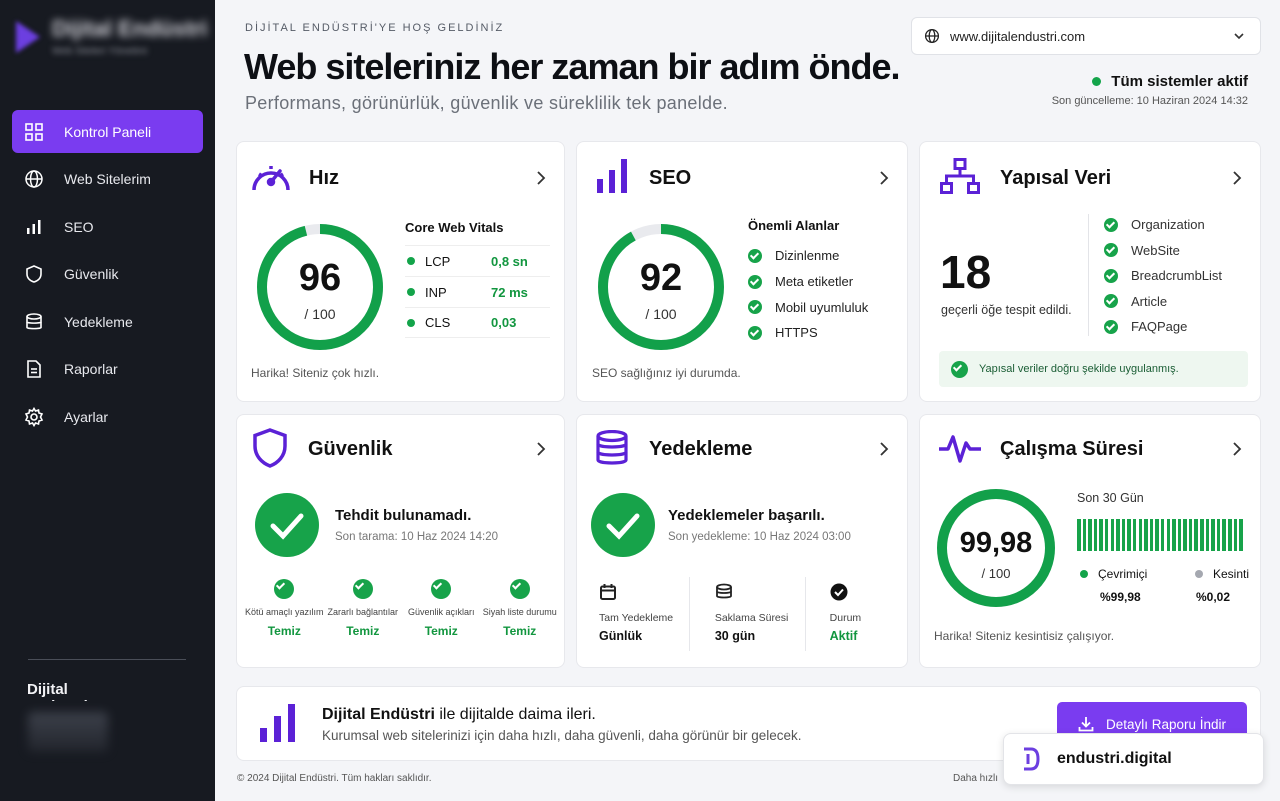 Image resolution: width=1280 pixels, height=801 pixels. Describe the element at coordinates (509, 292) in the screenshot. I see `vital-value: 72 ms` at that location.